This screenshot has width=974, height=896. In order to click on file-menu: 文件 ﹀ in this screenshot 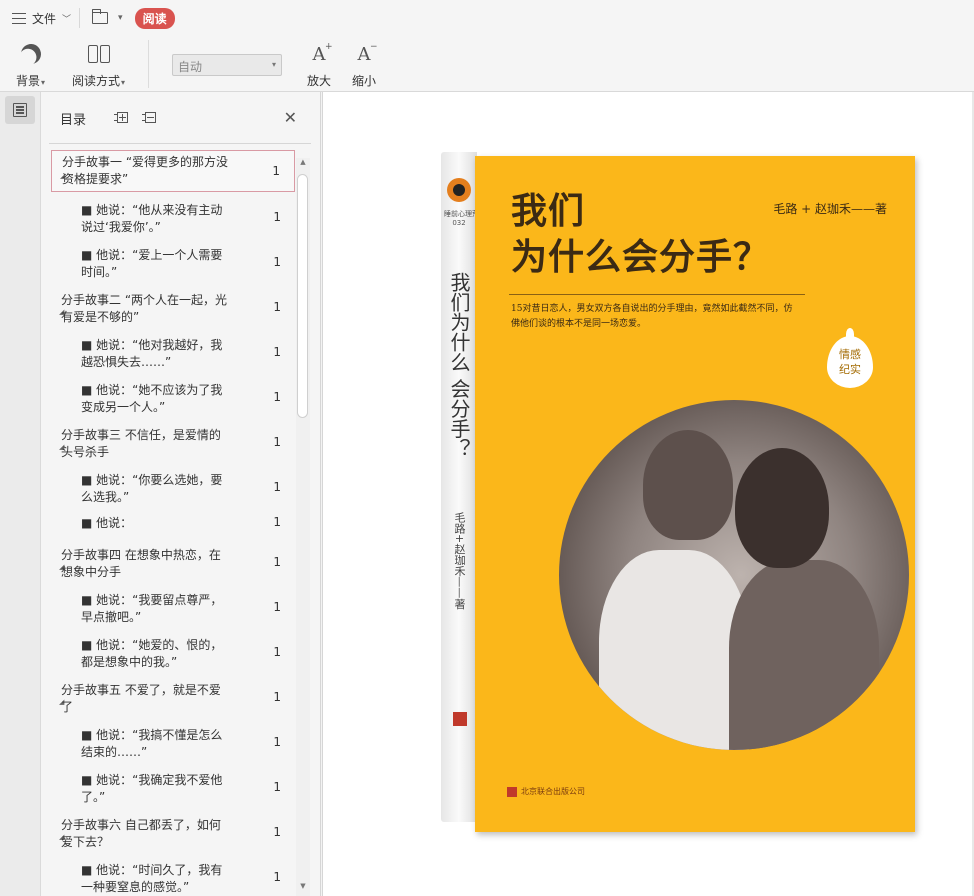, I will do `click(41, 18)`.